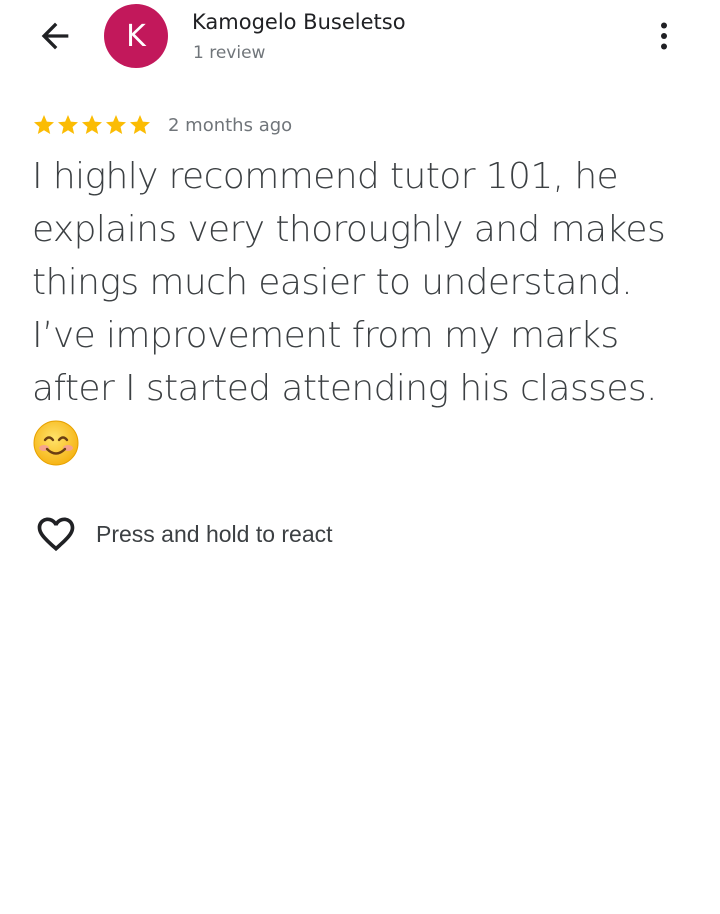 The width and height of the screenshot is (720, 914). Describe the element at coordinates (162, 125) in the screenshot. I see `rating-row: 2 months ago` at that location.